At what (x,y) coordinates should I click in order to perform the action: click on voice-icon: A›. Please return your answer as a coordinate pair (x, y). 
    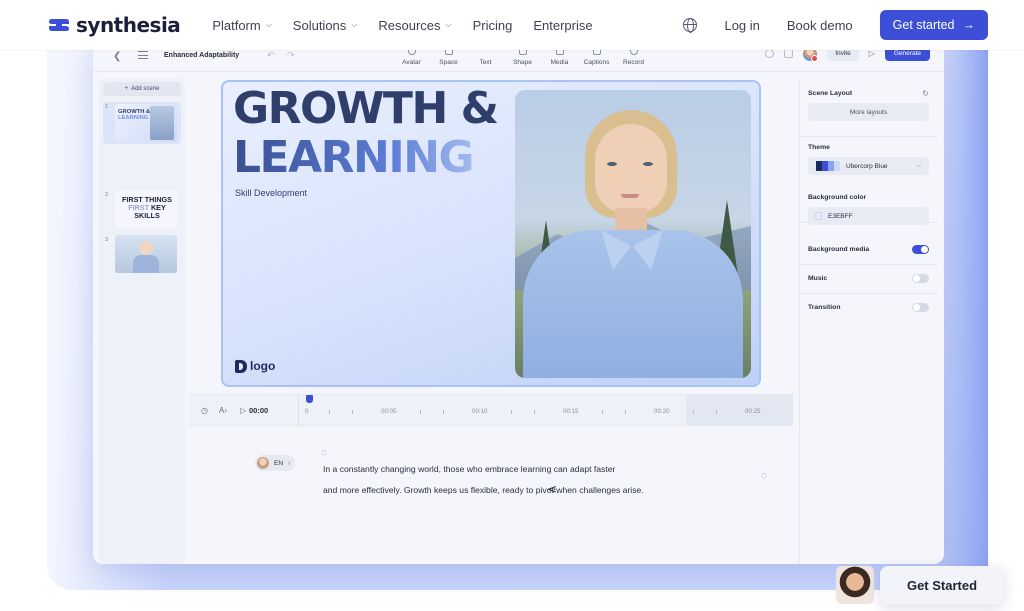
    Looking at the image, I should click on (223, 410).